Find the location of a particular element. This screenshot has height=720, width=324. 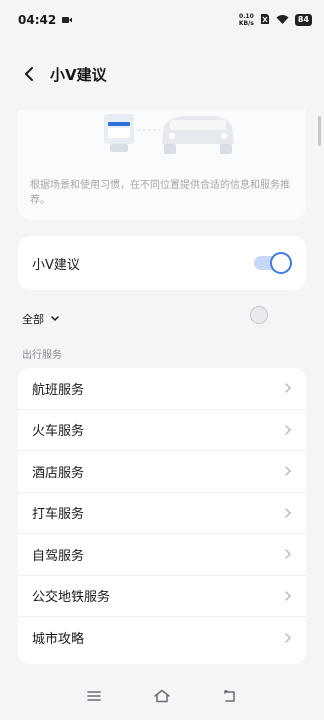

back-arrow-icon is located at coordinates (29, 74).